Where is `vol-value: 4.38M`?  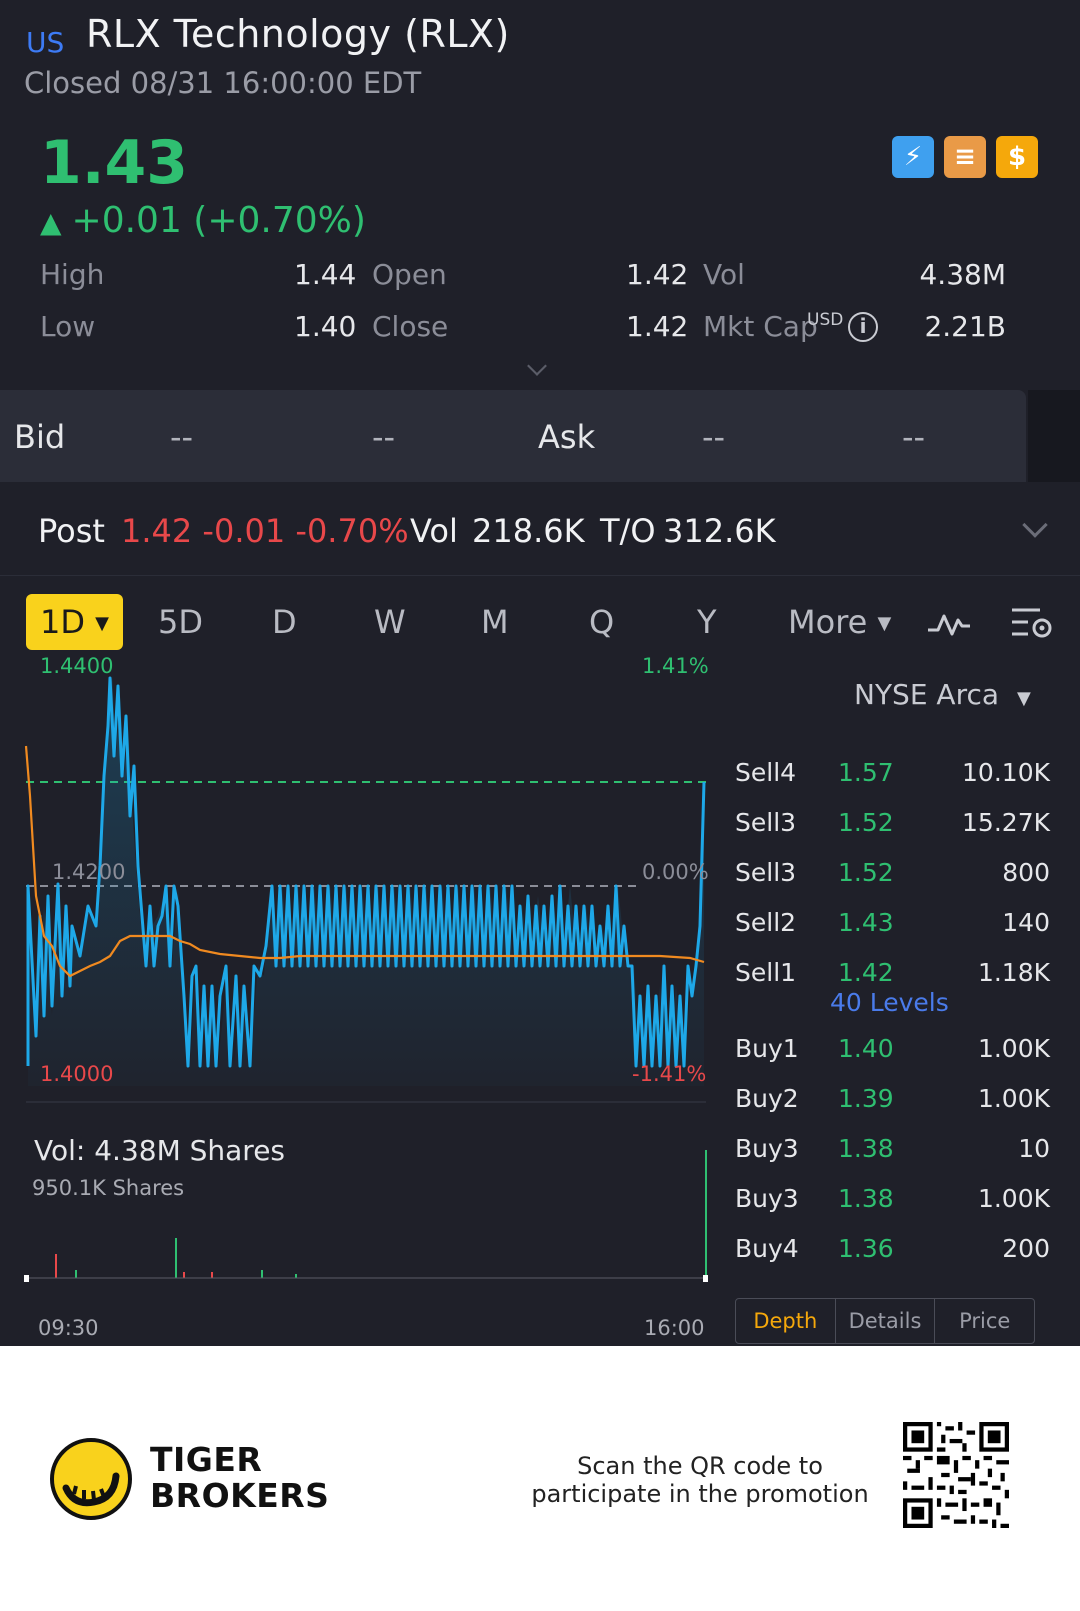
vol-value: 4.38M is located at coordinates (962, 274).